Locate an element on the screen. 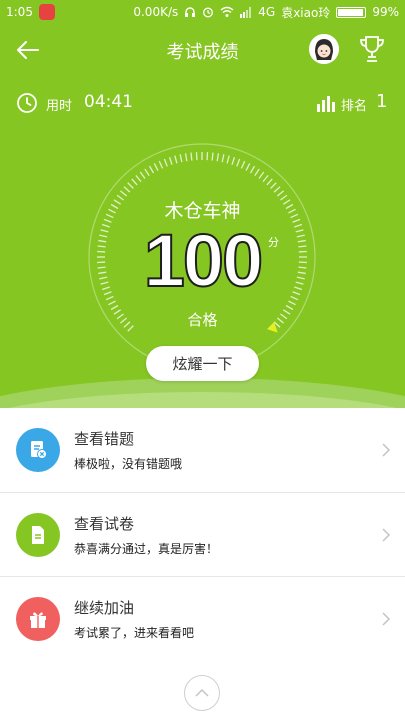 The width and height of the screenshot is (405, 720). wifi-icon is located at coordinates (227, 11).